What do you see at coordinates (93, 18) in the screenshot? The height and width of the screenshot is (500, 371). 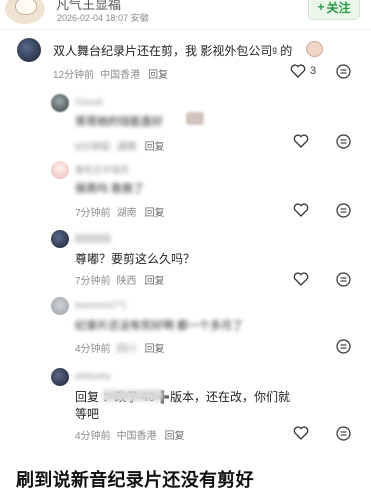 I see `post-date: 2026-02-04 18:07` at bounding box center [93, 18].